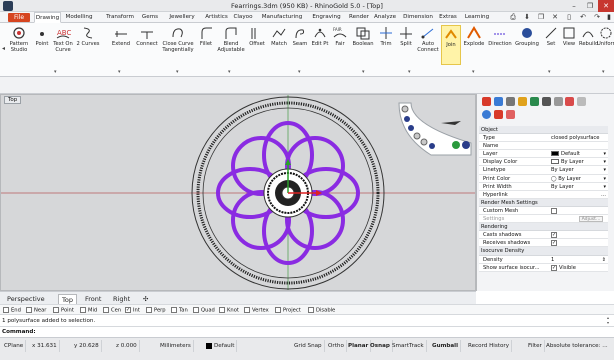 This screenshot has width=614, height=360. I want to click on fillet-button: Fillet, so click(206, 45).